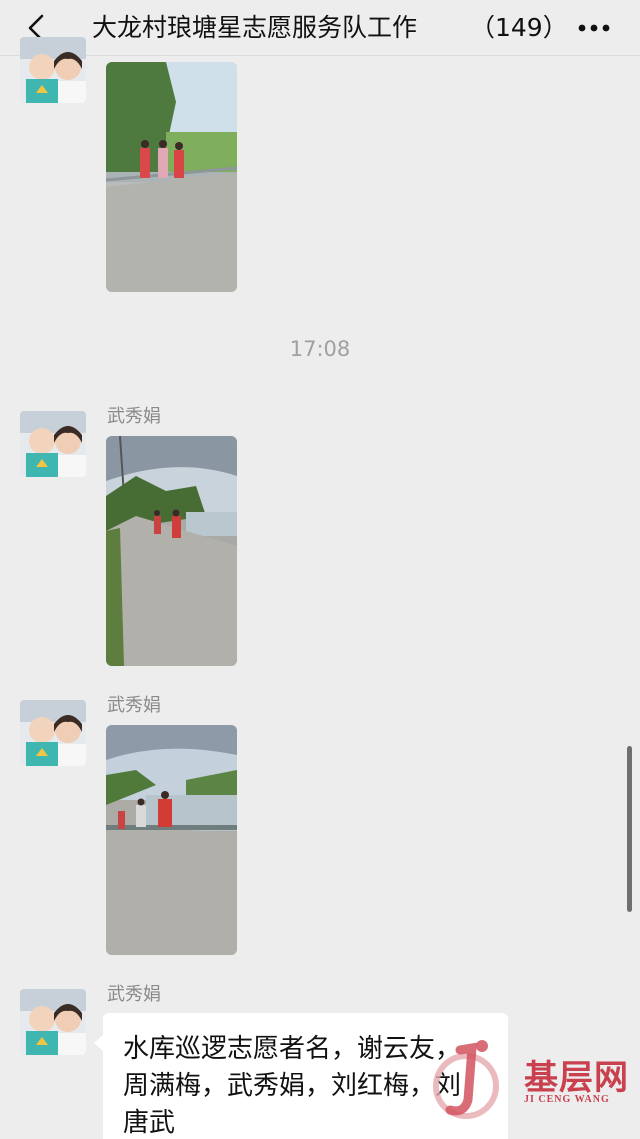 This screenshot has width=640, height=1139. I want to click on more-button, so click(594, 28).